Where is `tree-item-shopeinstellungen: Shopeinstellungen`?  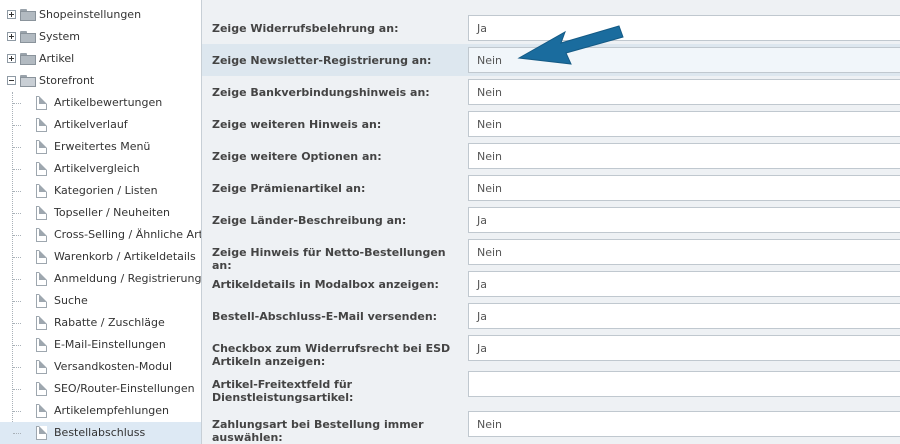
tree-item-shopeinstellungen: Shopeinstellungen is located at coordinates (100, 15).